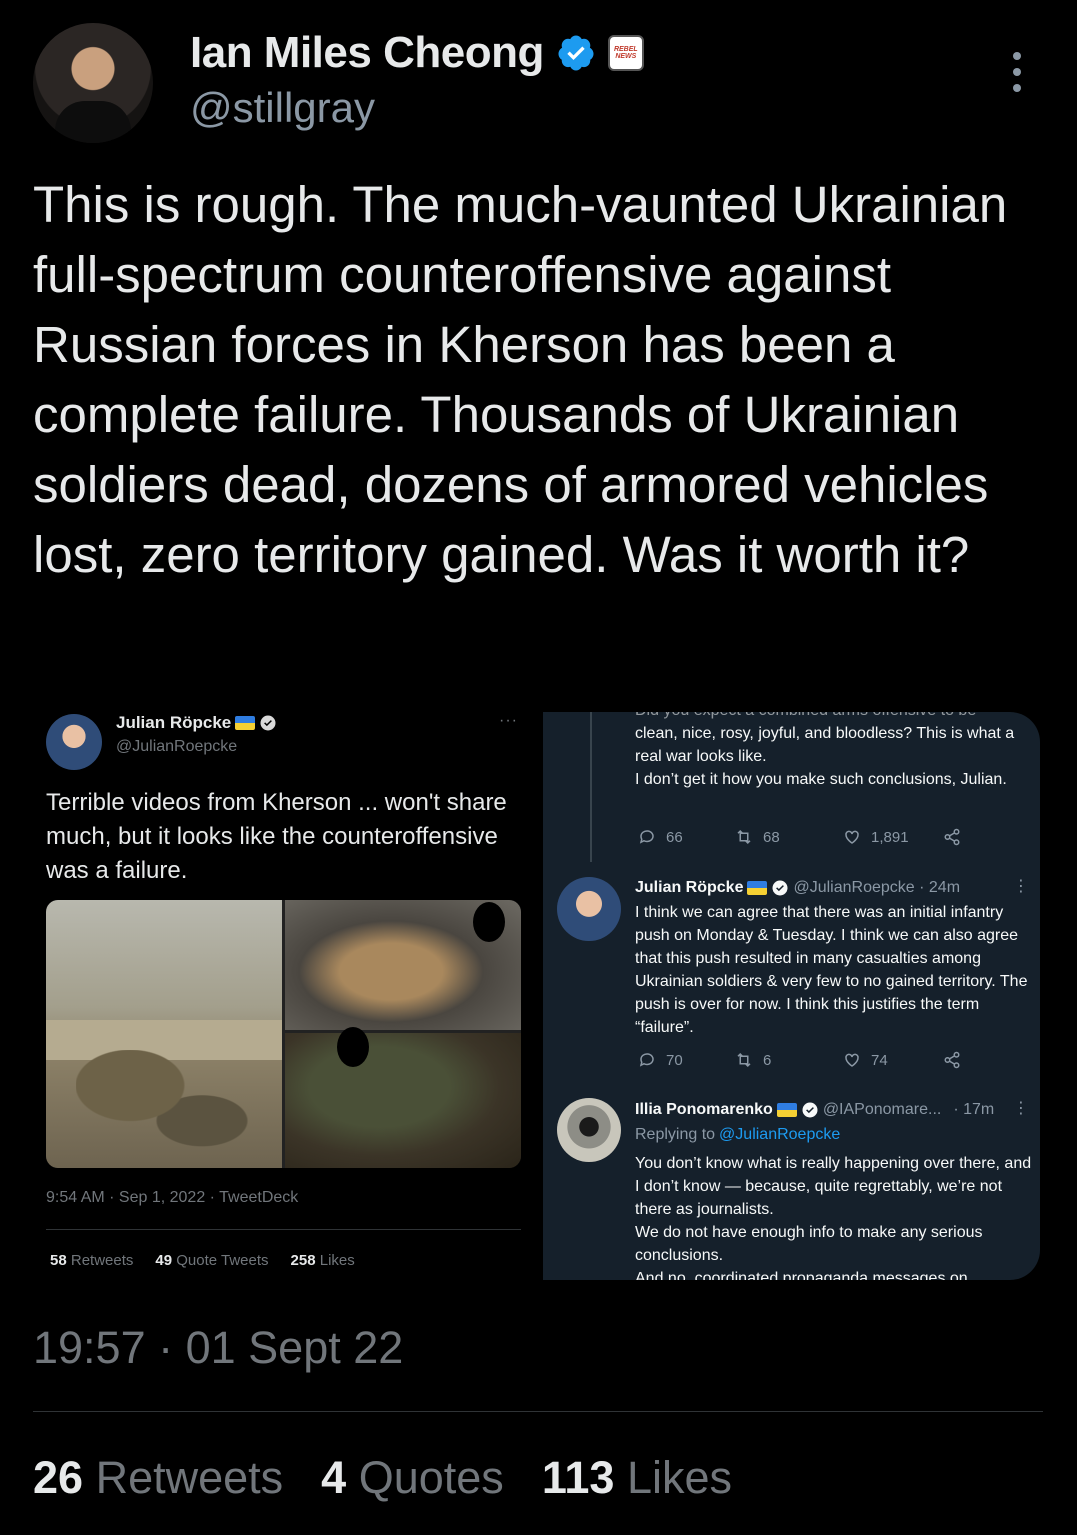  I want to click on retweets-stat: 26 Retweets, so click(158, 1478).